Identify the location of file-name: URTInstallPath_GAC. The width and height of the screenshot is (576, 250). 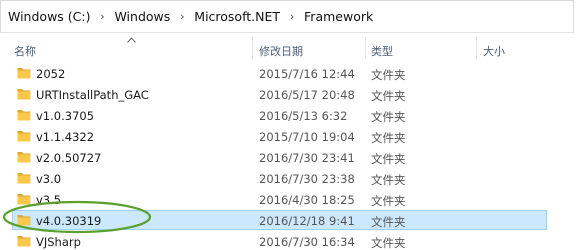
(92, 95).